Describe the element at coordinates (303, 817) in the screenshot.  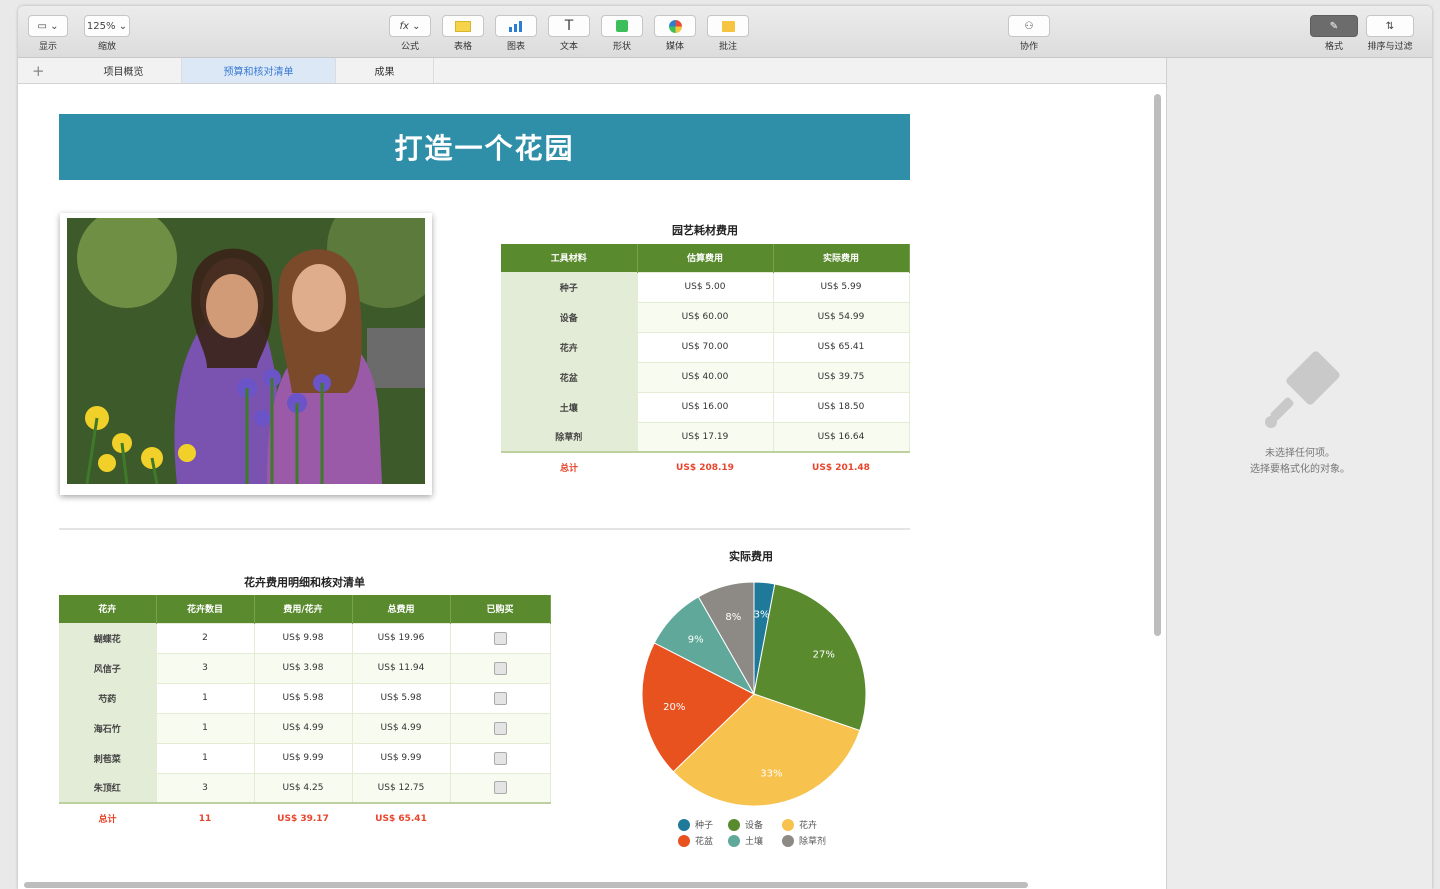
I see `total-cell: US$ 39.17` at that location.